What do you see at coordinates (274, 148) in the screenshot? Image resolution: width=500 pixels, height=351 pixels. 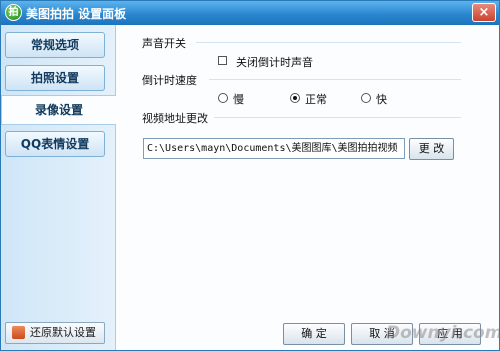 I see `video-path-input: C:\Users\mayn\Documents\美图图库\美图拍拍视频` at bounding box center [274, 148].